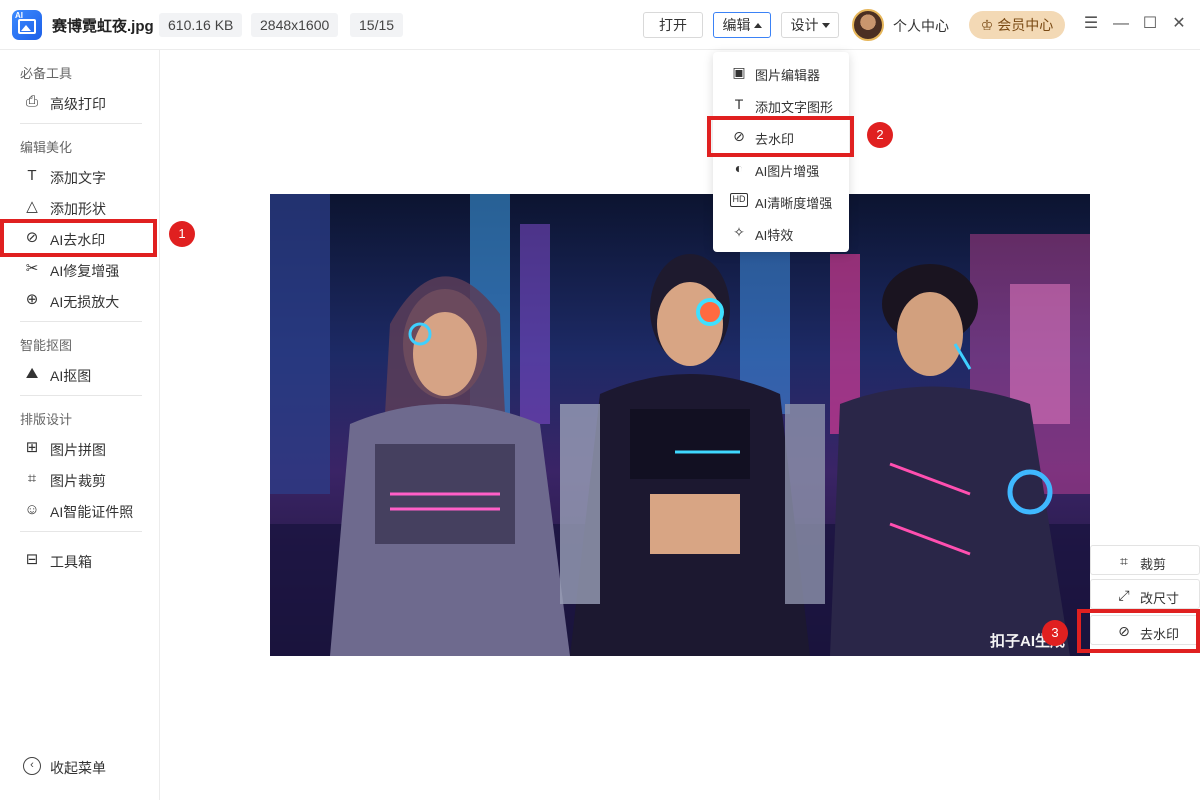 This screenshot has width=1200, height=800. Describe the element at coordinates (794, 107) in the screenshot. I see `menu-item-label: 添加文字图形` at that location.